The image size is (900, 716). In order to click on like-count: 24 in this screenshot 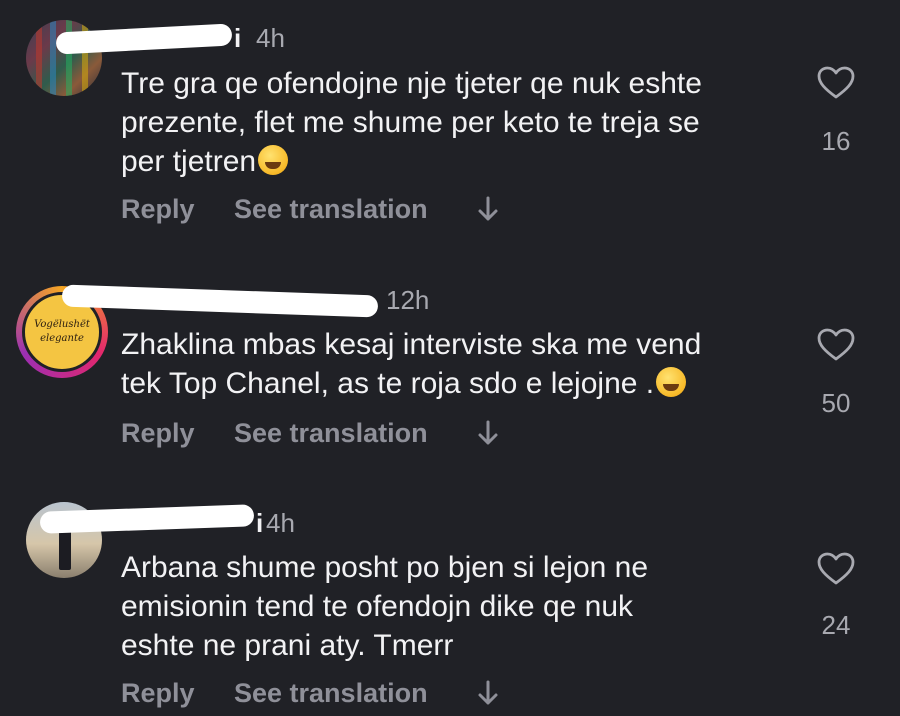, I will do `click(836, 625)`.